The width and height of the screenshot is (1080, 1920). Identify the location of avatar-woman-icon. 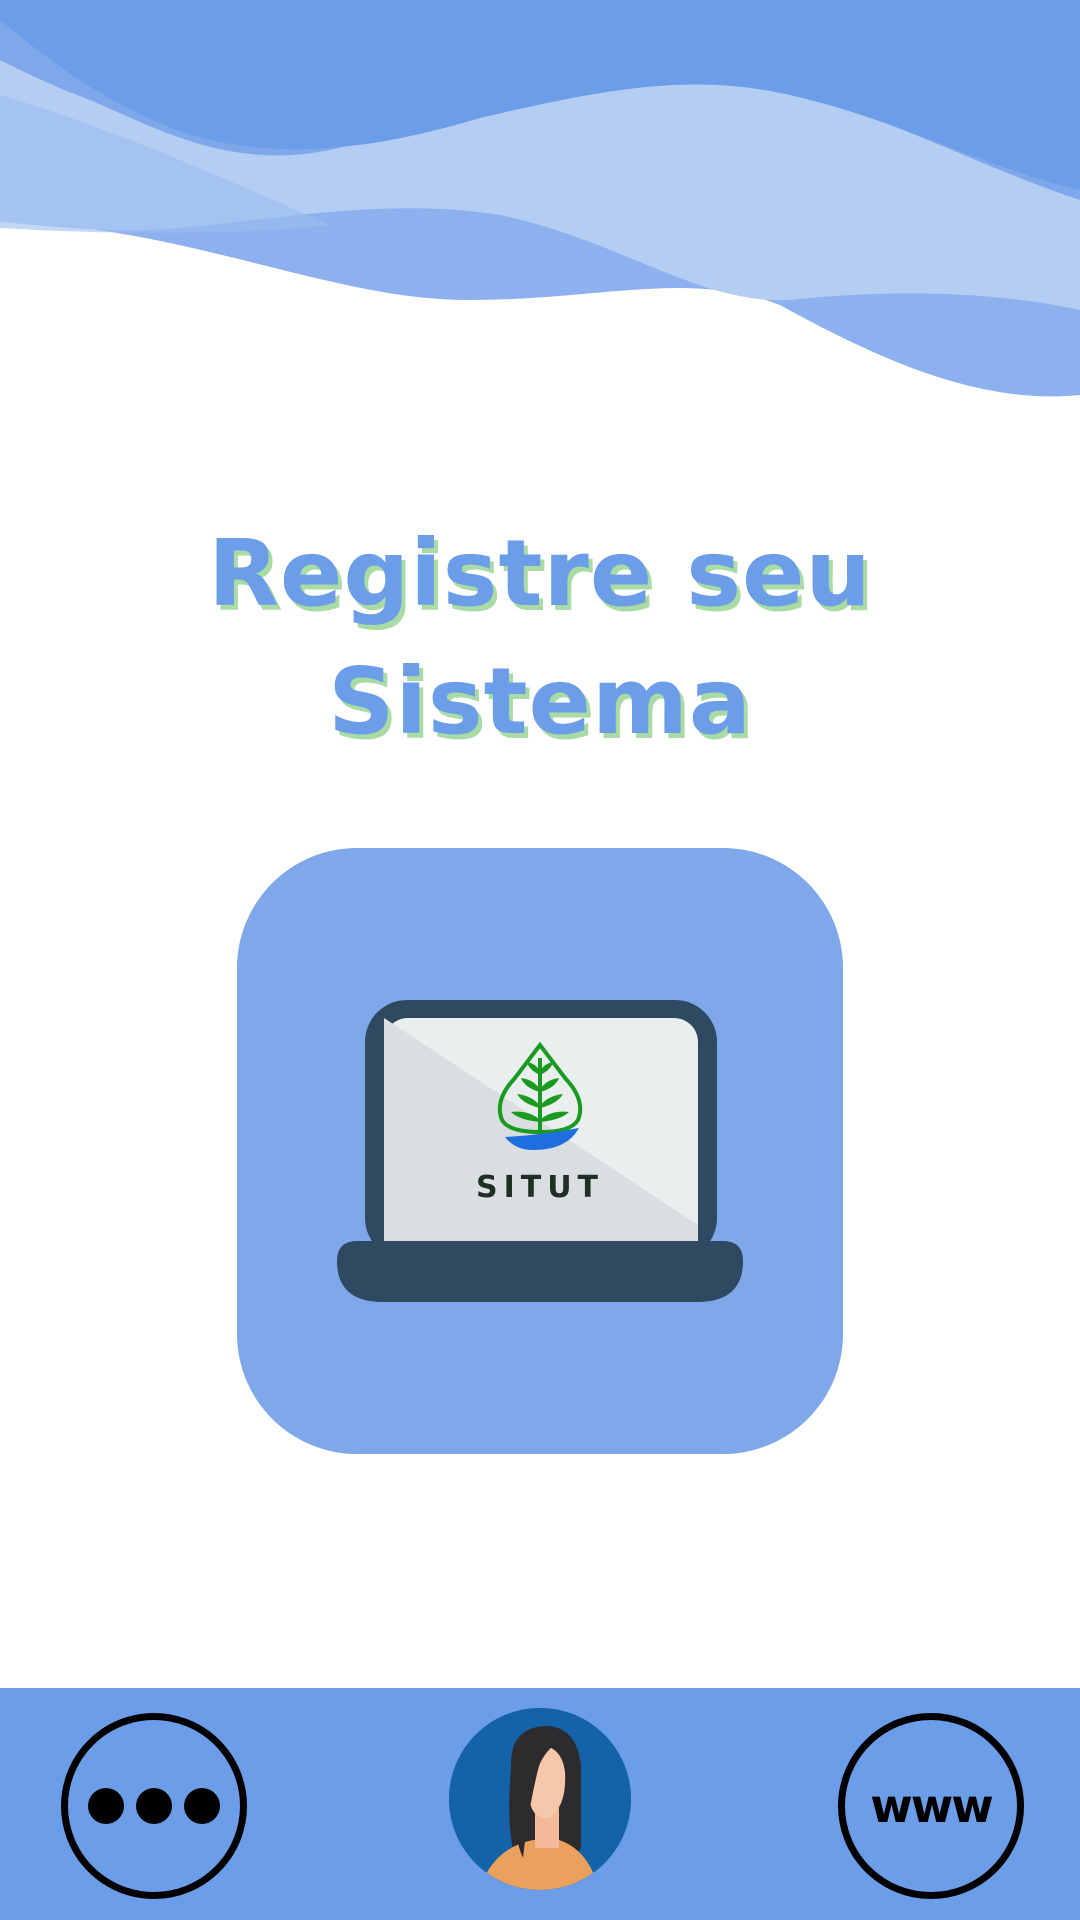
(540, 1799).